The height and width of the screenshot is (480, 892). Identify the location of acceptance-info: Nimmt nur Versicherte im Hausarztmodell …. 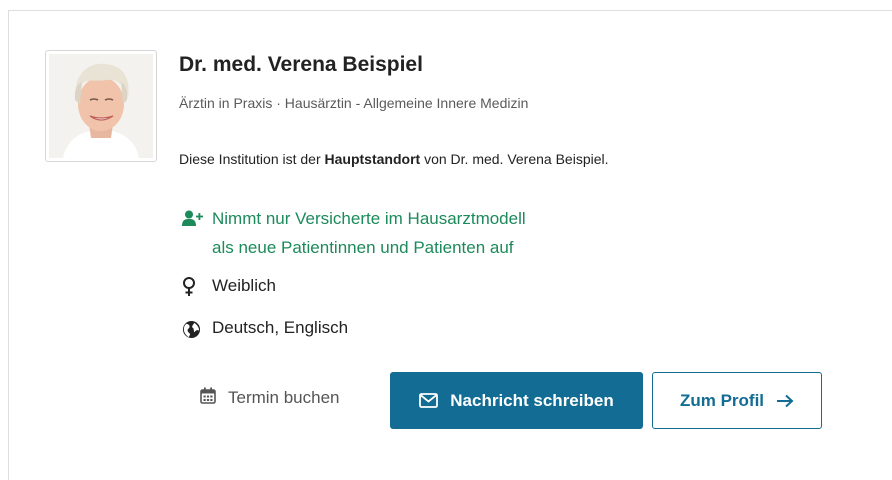
(354, 233).